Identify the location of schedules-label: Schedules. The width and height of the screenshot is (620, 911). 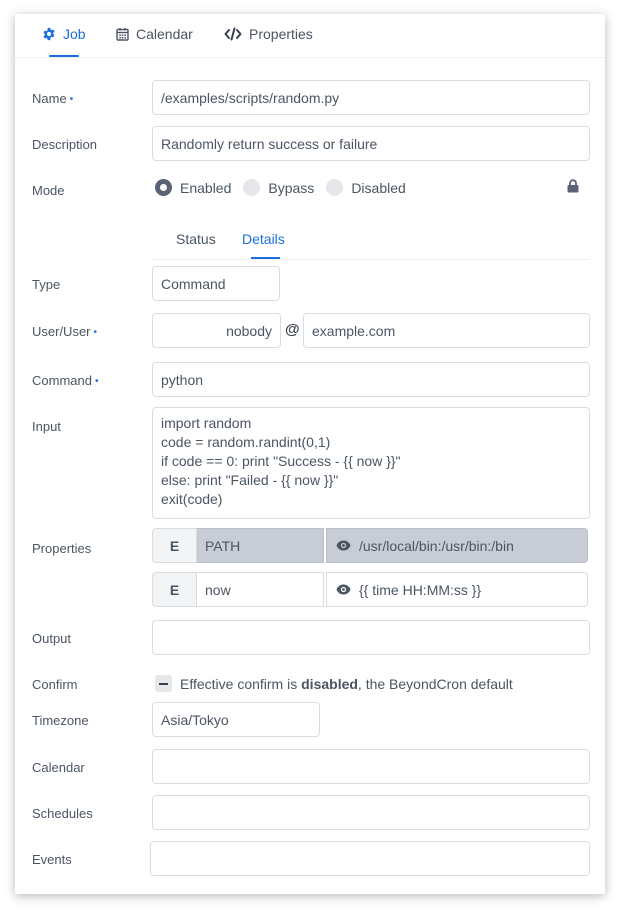
(62, 813).